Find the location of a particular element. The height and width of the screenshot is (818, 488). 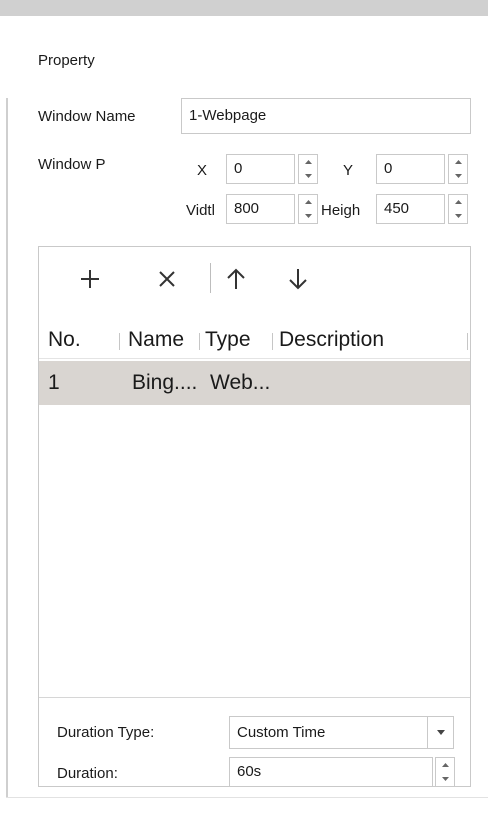

column-header-description: Description is located at coordinates (331, 340).